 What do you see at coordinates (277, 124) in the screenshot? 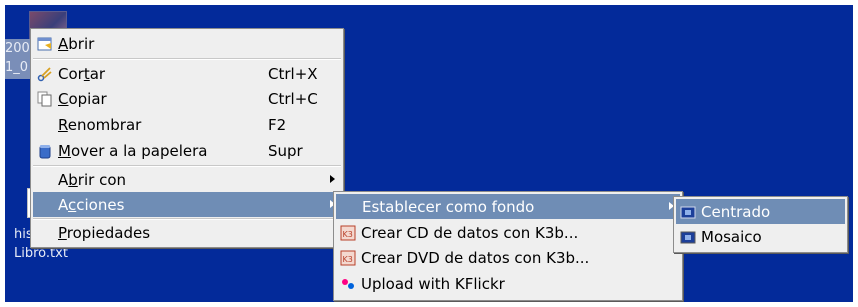
I see `shortcut-label: F2` at bounding box center [277, 124].